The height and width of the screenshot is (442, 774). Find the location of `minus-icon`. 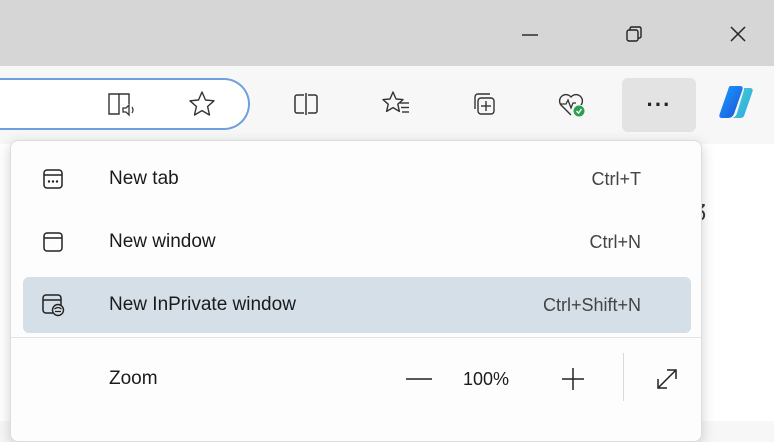

minus-icon is located at coordinates (419, 379).